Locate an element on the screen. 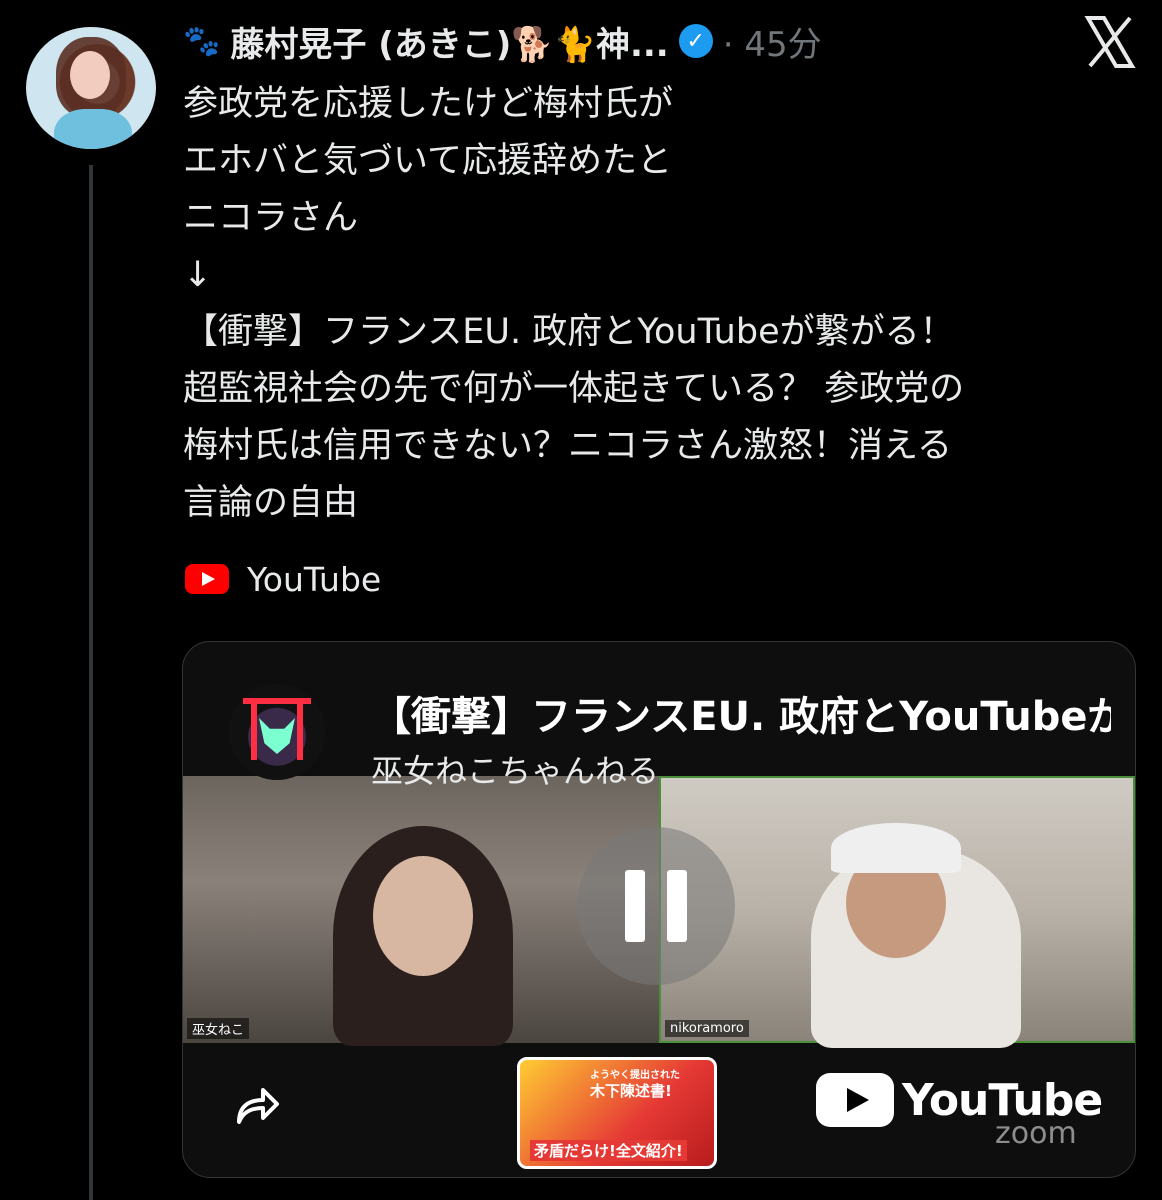 The width and height of the screenshot is (1162, 1200). thumbnail-text: 矛盾だらけ!全文紹介! is located at coordinates (608, 1150).